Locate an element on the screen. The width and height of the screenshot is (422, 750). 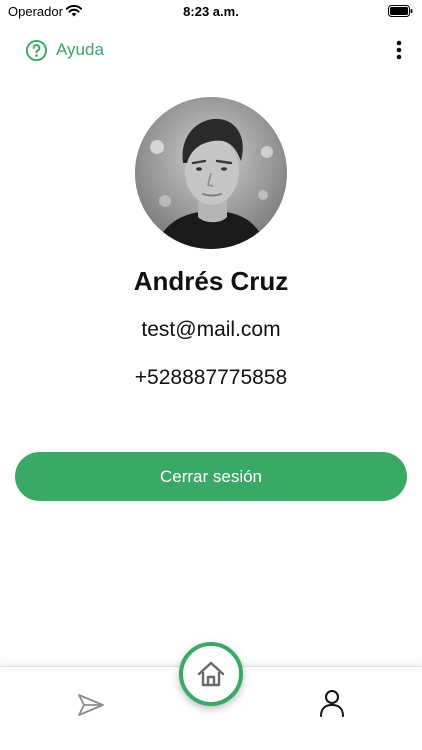
question-circle-icon is located at coordinates (36, 50).